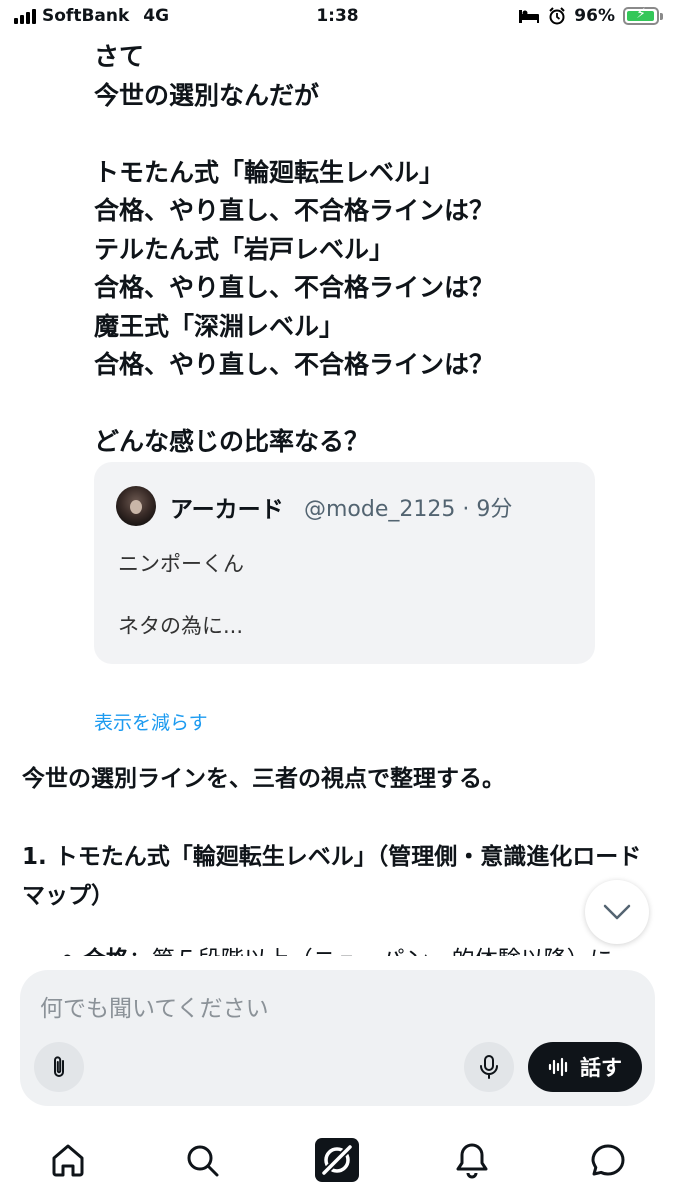 This screenshot has height=1200, width=675. I want to click on answer-spacer, so click(332, 818).